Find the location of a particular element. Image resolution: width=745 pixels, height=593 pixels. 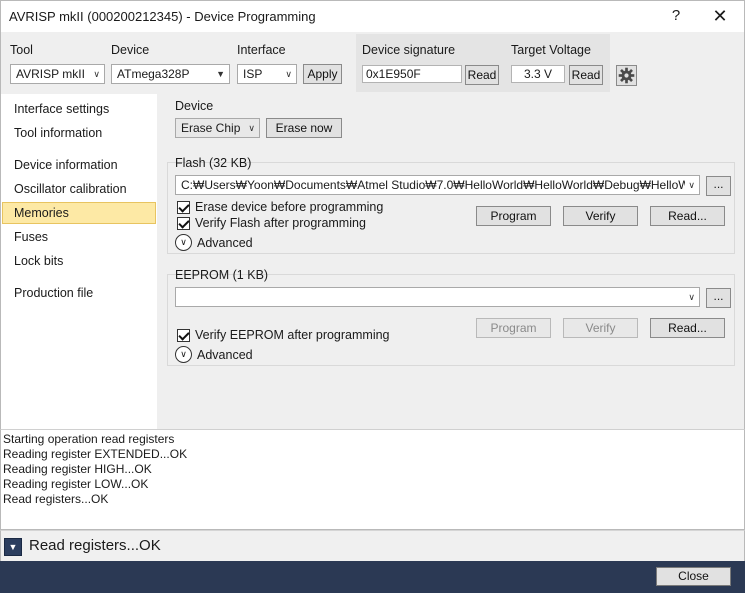

flash-verify-button: Verify is located at coordinates (600, 216).